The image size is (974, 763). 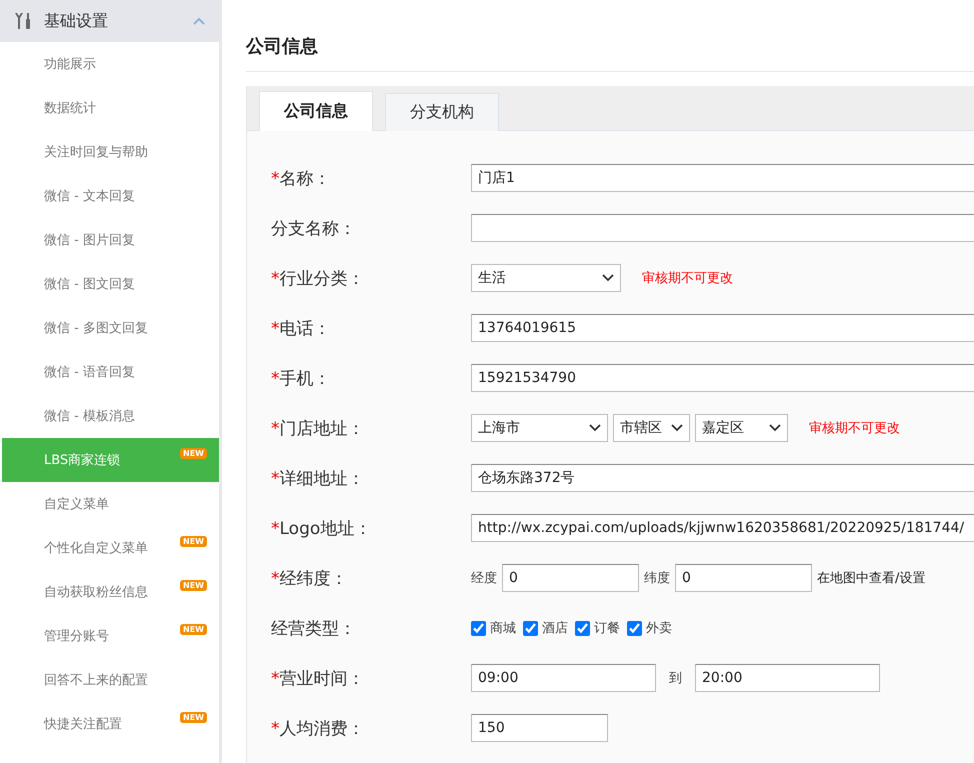 I want to click on field-label: *电话：, so click(x=301, y=329).